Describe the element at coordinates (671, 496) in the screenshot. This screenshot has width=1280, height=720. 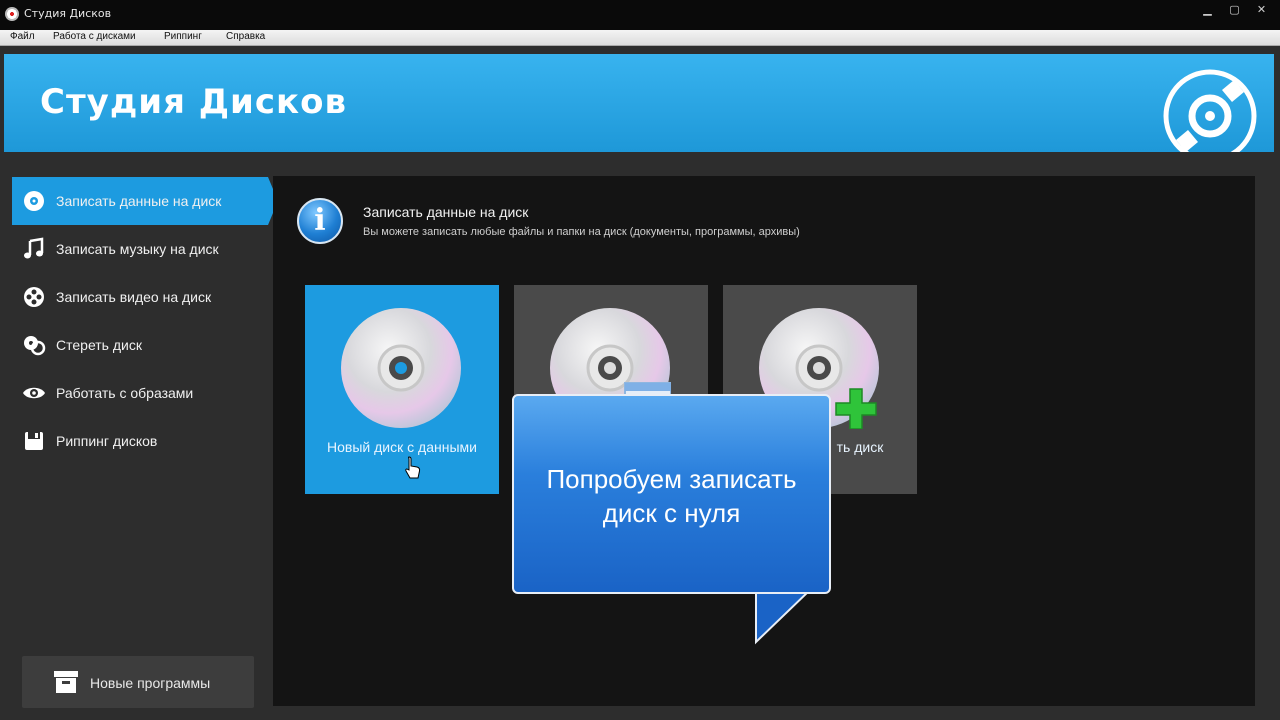
I see `callout-text: Попробуем записать диск с нуля` at that location.